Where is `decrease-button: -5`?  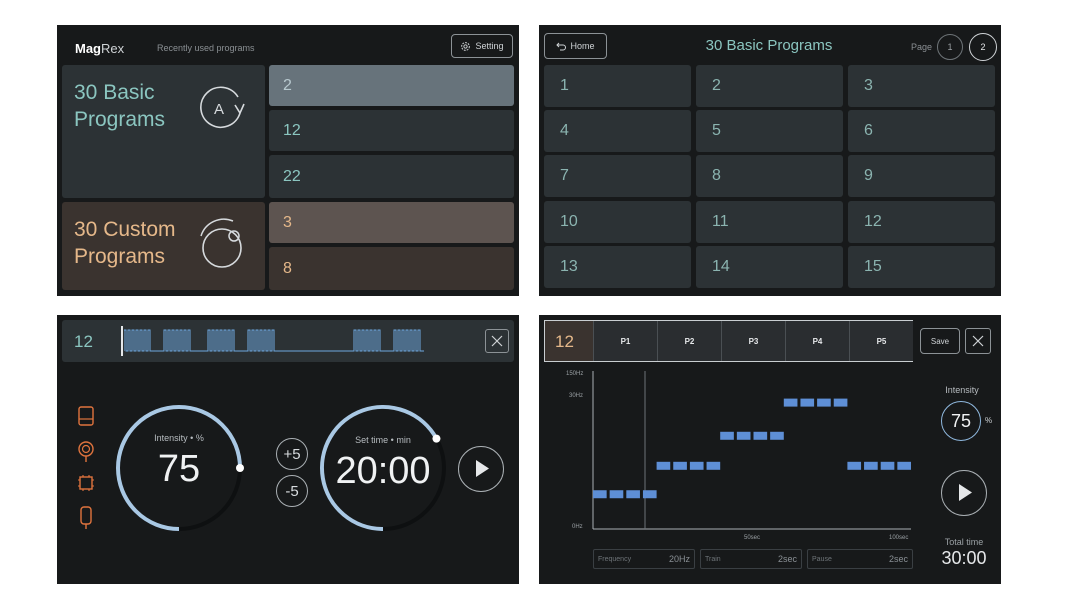
decrease-button: -5 is located at coordinates (292, 491).